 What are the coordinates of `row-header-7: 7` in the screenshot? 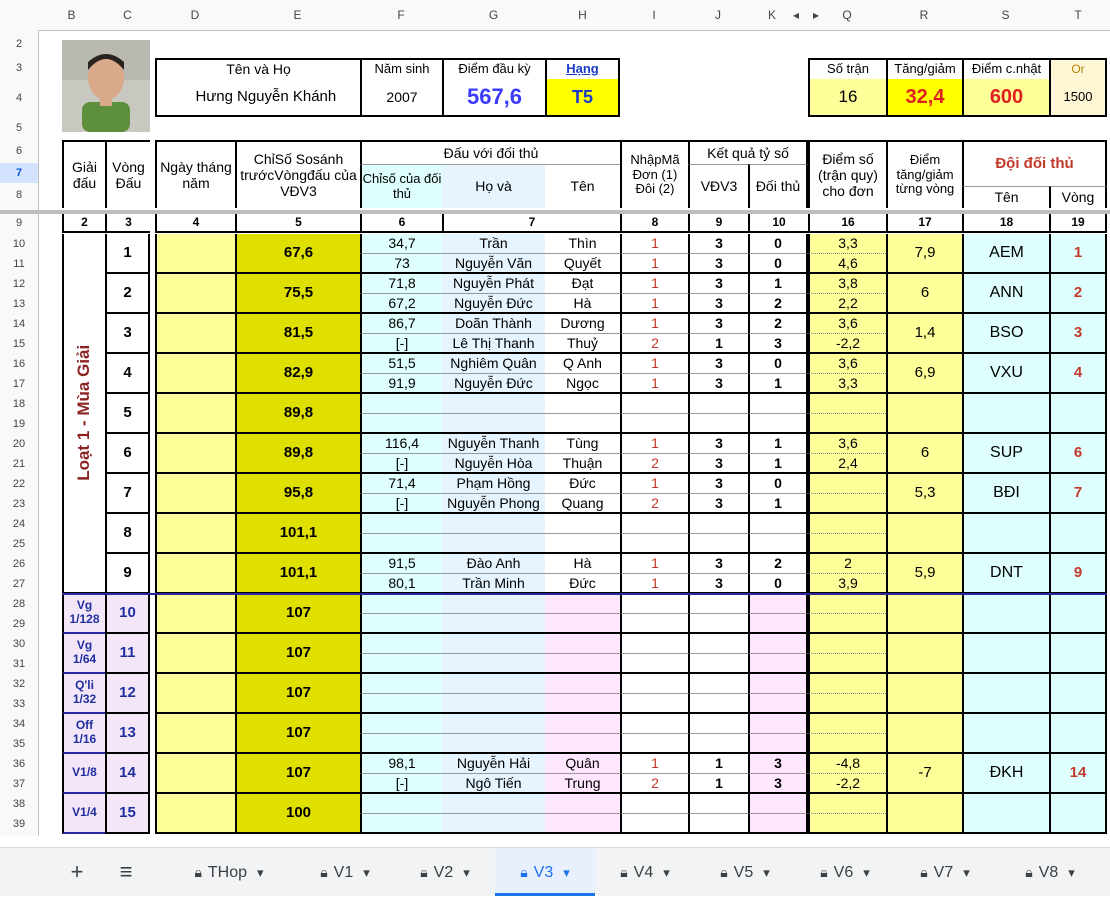 It's located at (19, 173).